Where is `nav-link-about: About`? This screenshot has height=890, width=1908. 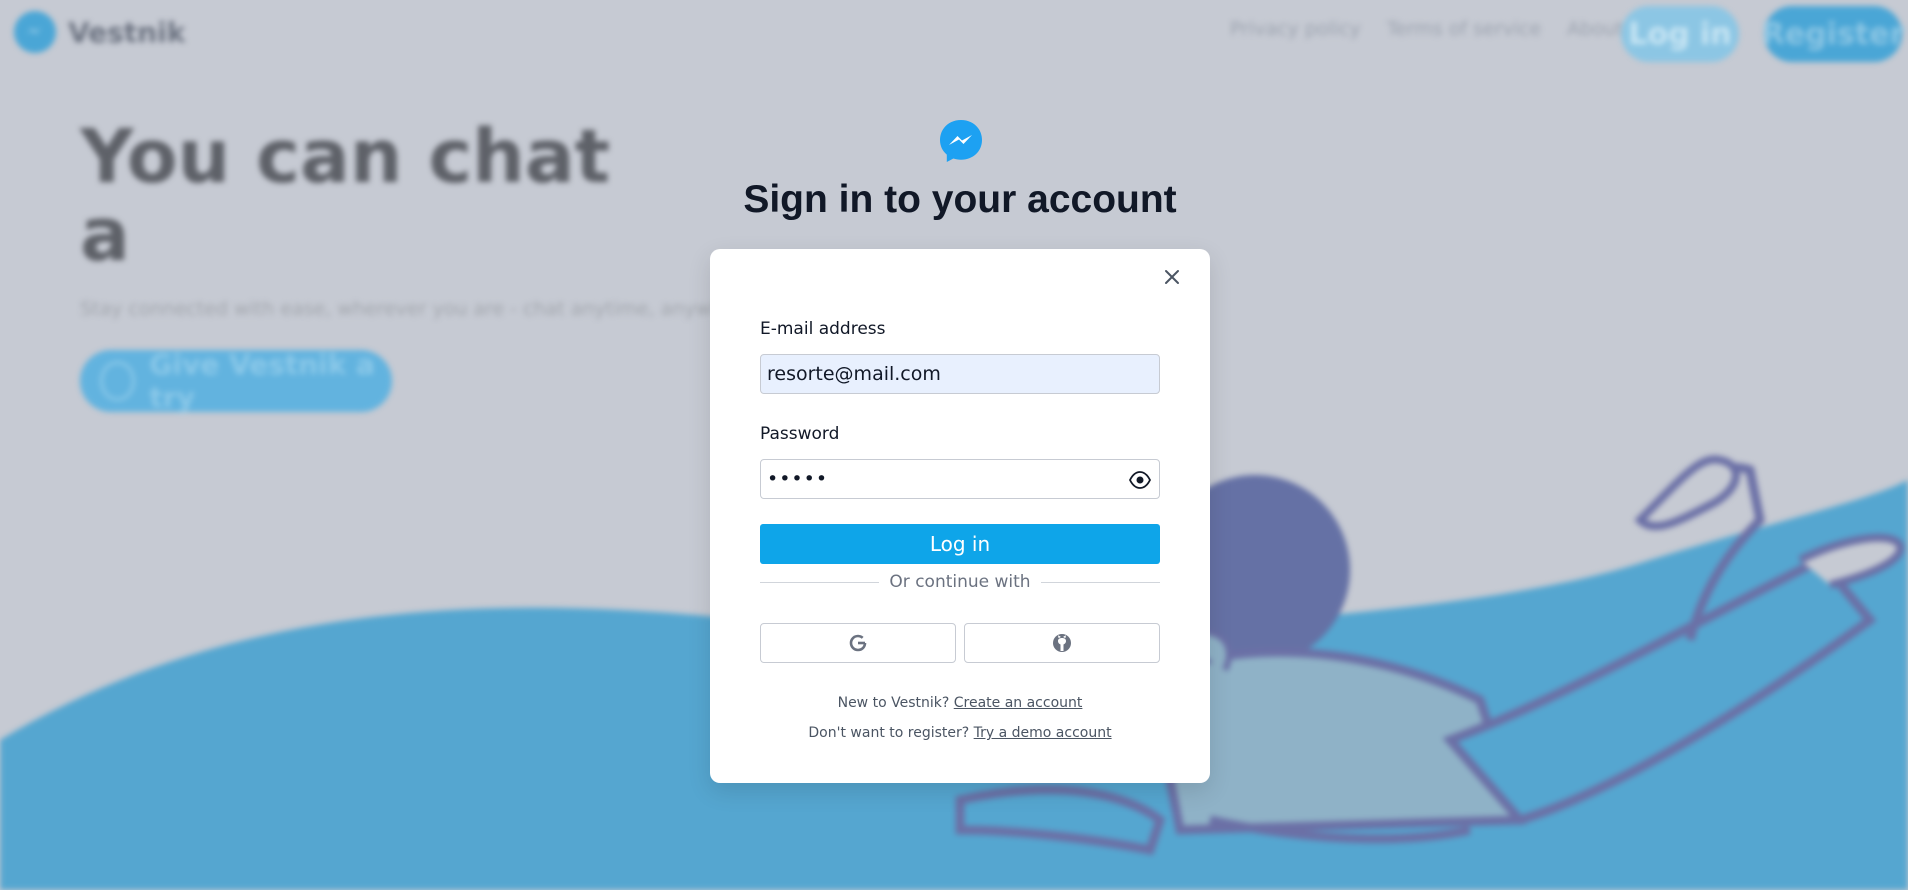 nav-link-about: About is located at coordinates (1595, 29).